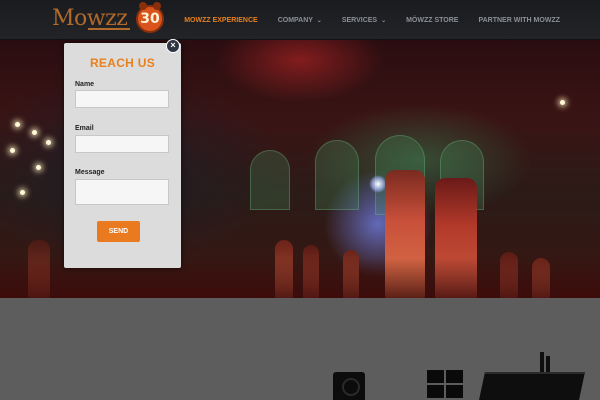 The image size is (600, 400). I want to click on message-label: Message, so click(90, 172).